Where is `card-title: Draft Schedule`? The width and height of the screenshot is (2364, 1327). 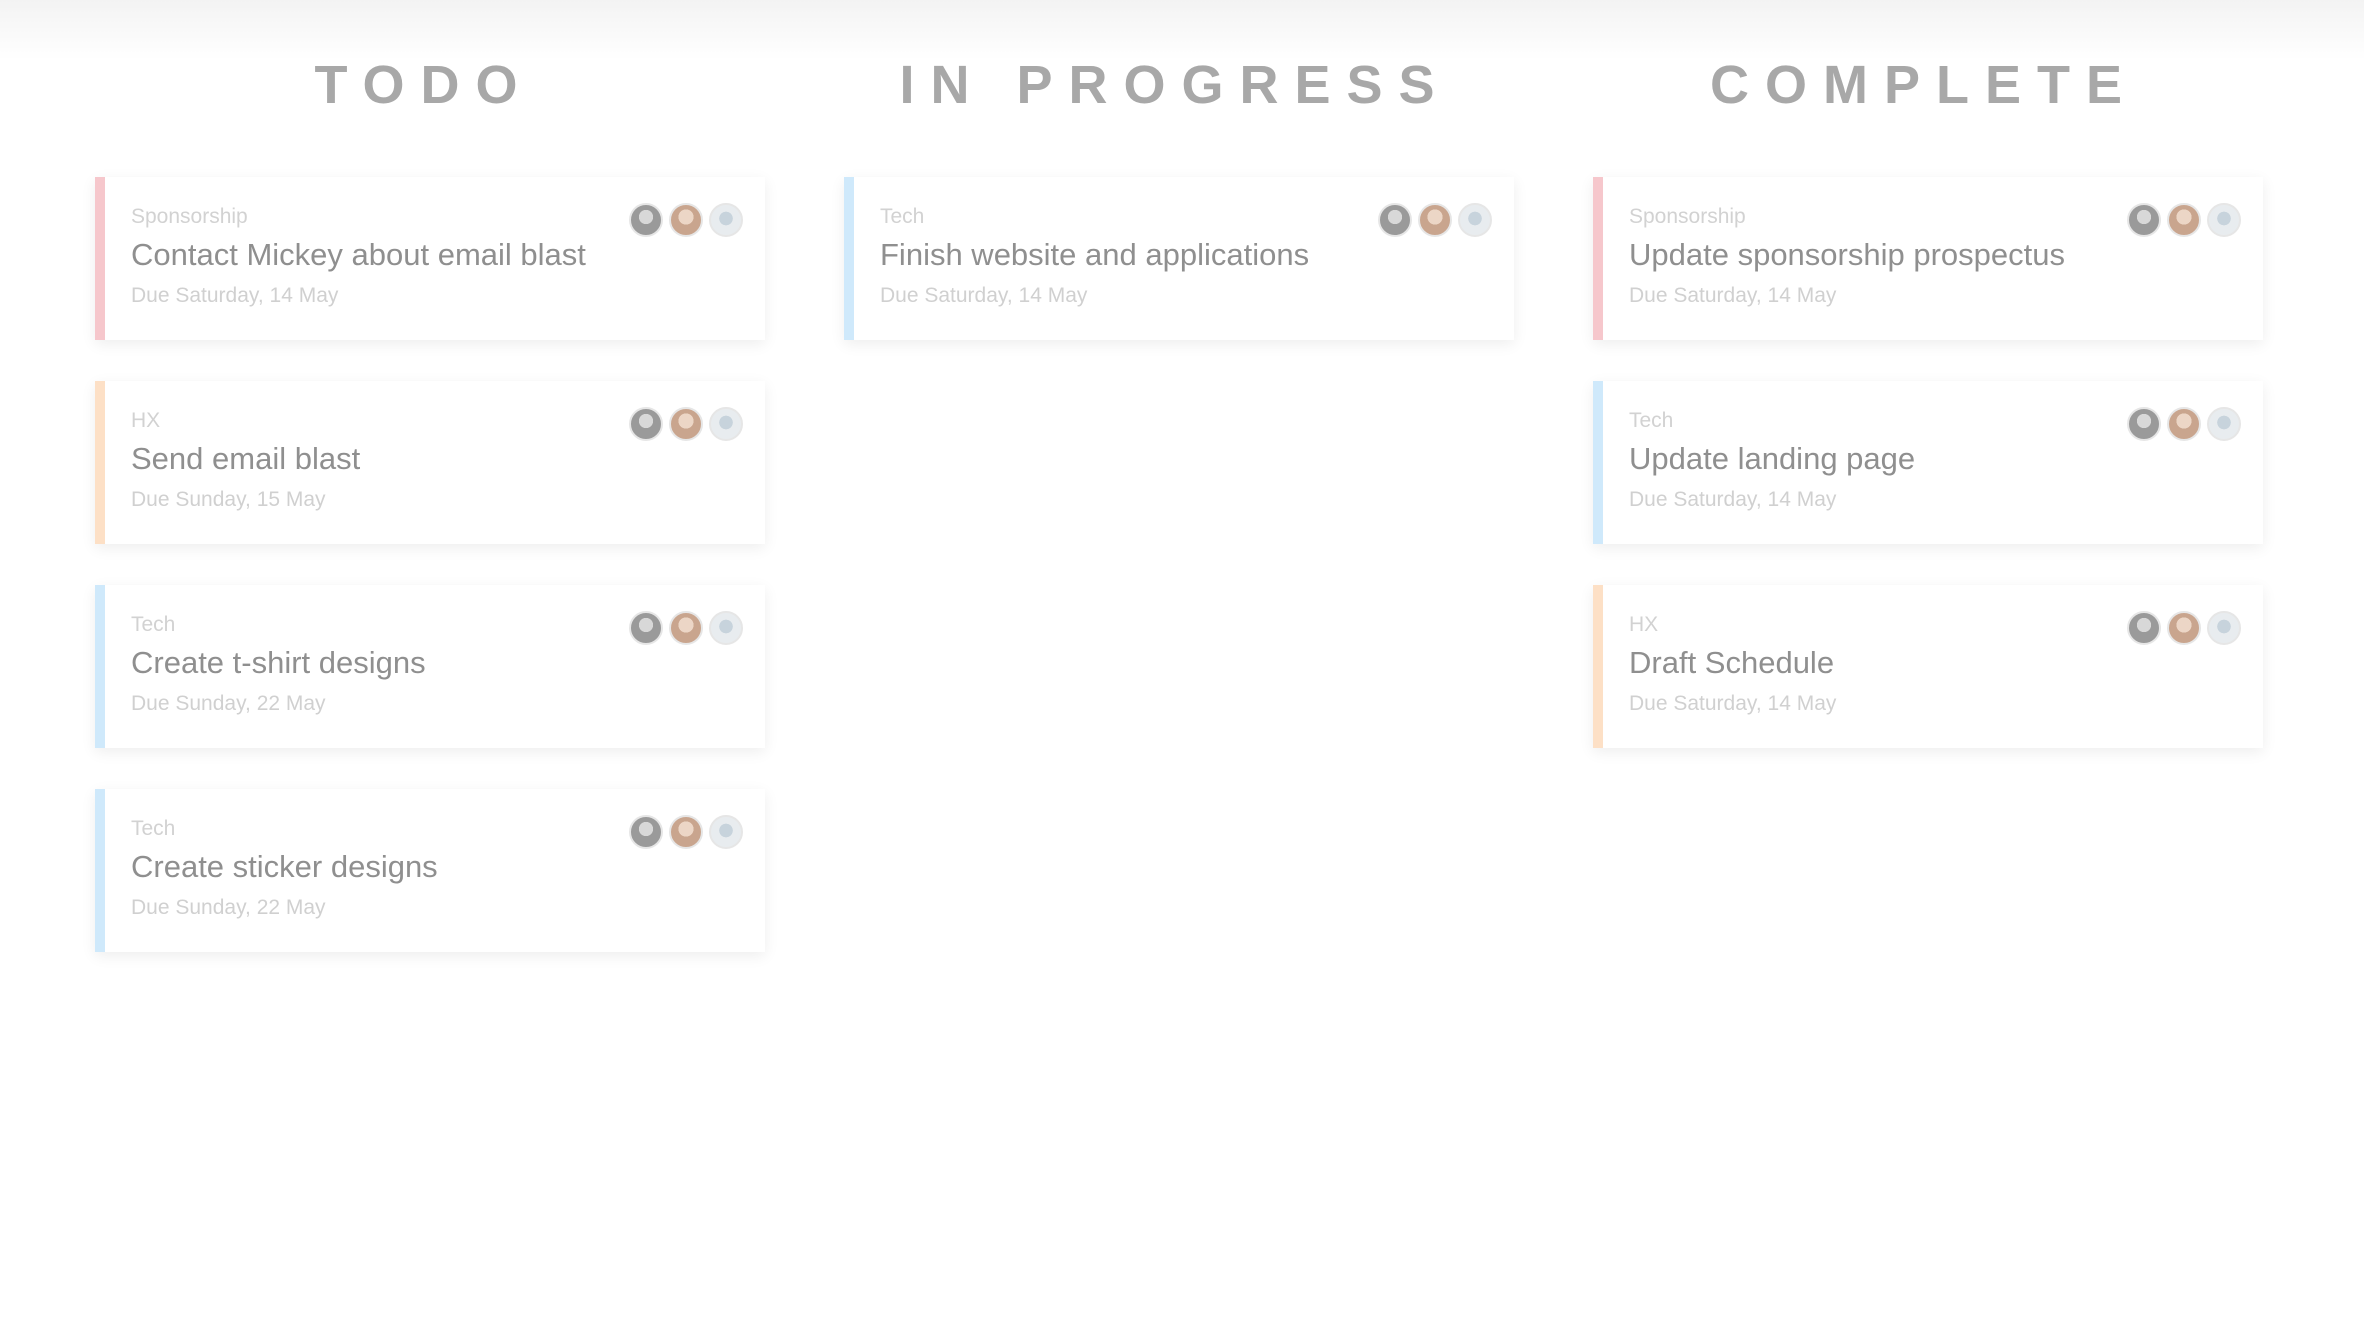 card-title: Draft Schedule is located at coordinates (1732, 662).